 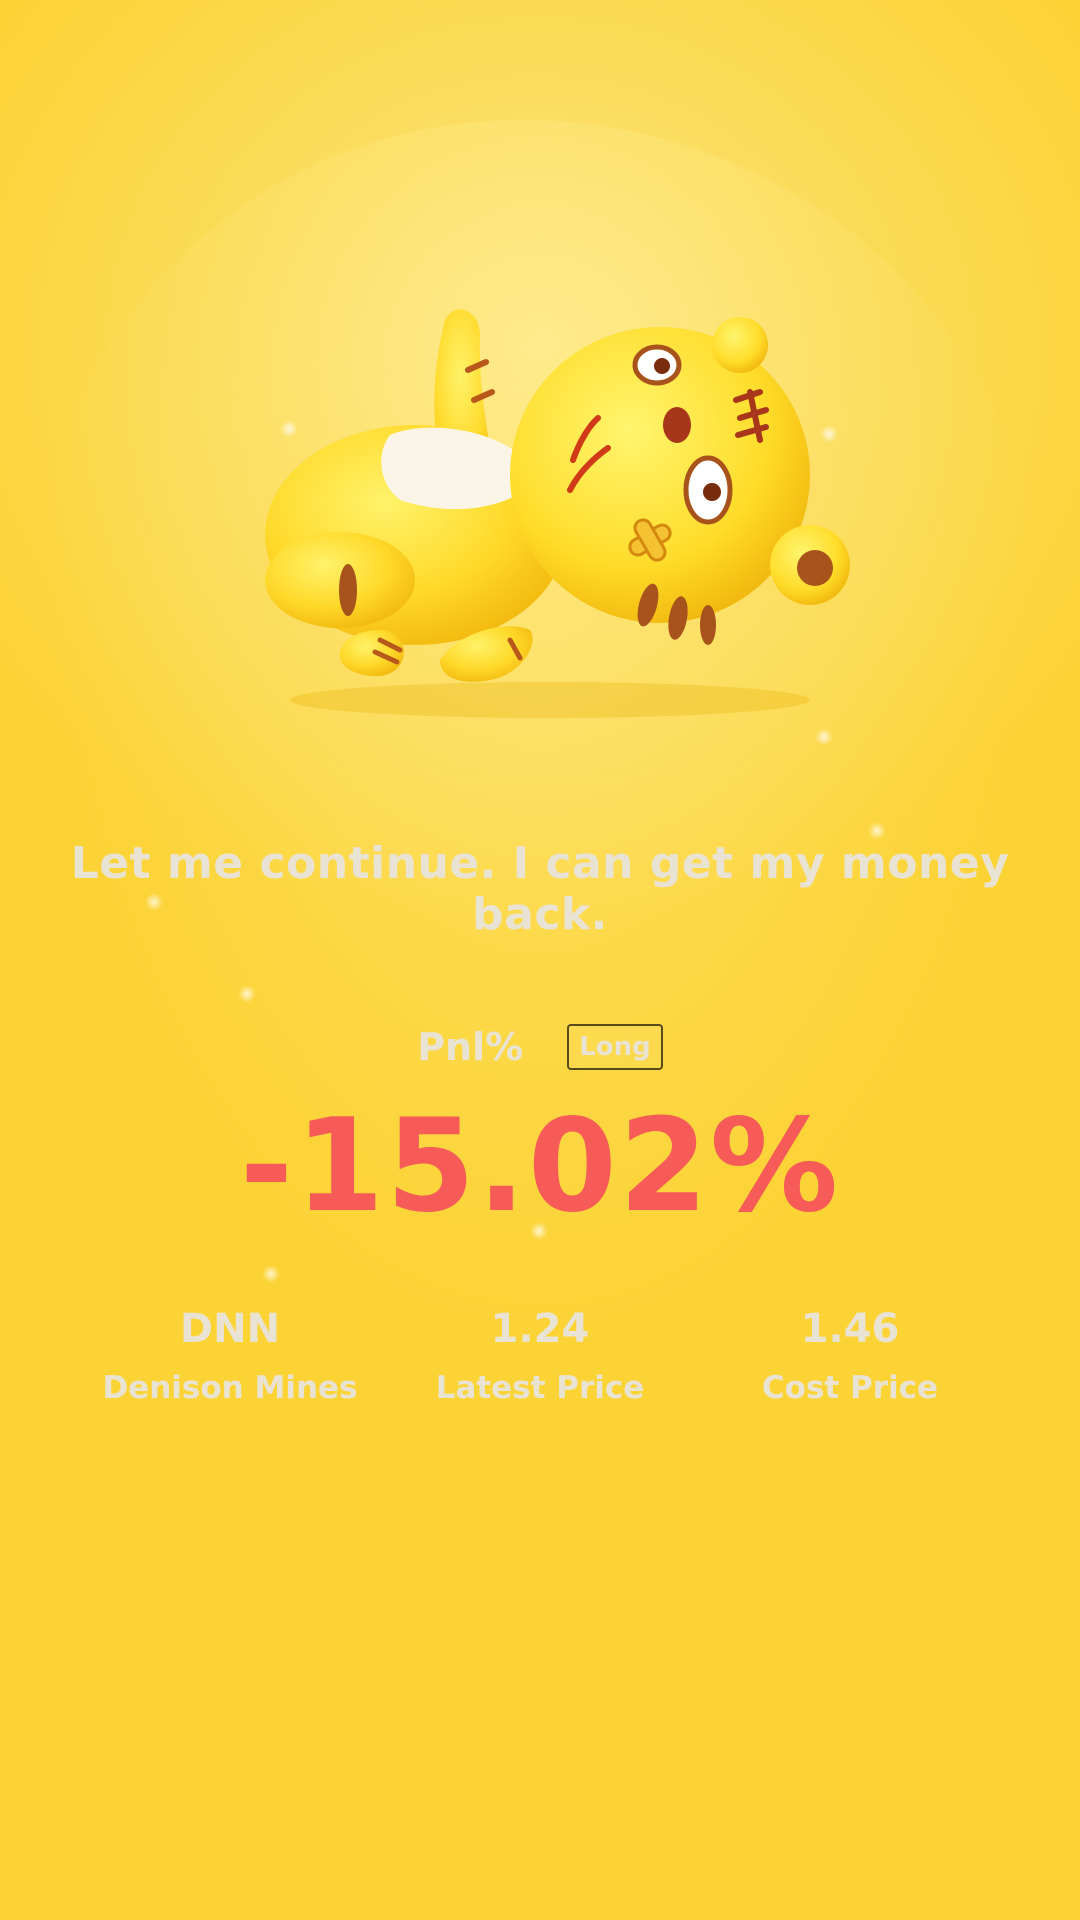 I want to click on position-side-badge: Long, so click(x=615, y=1047).